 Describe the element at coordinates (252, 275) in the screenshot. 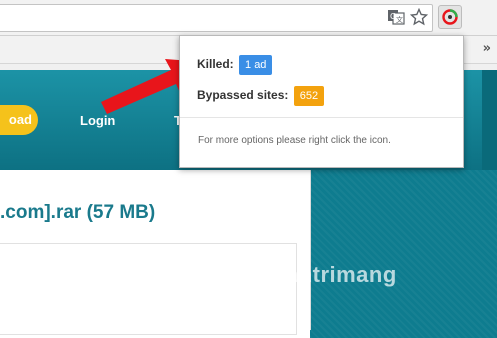

I see `watermark-logo-icon` at that location.